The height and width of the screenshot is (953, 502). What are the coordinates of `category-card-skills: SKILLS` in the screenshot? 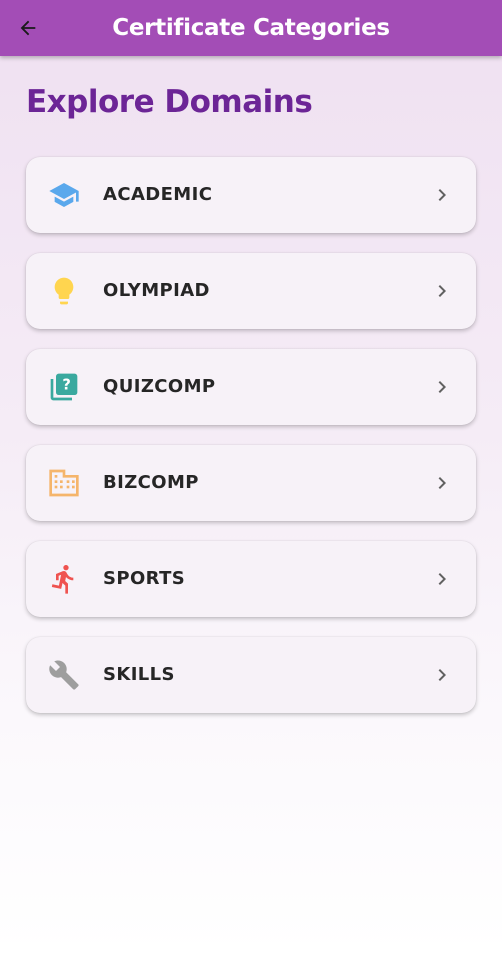 It's located at (251, 675).